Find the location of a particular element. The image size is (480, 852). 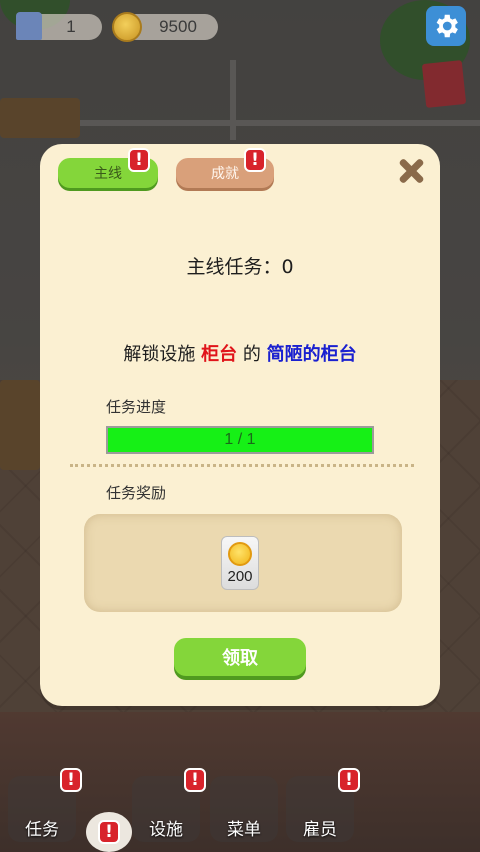

nav-menu: 菜单 is located at coordinates (244, 809).